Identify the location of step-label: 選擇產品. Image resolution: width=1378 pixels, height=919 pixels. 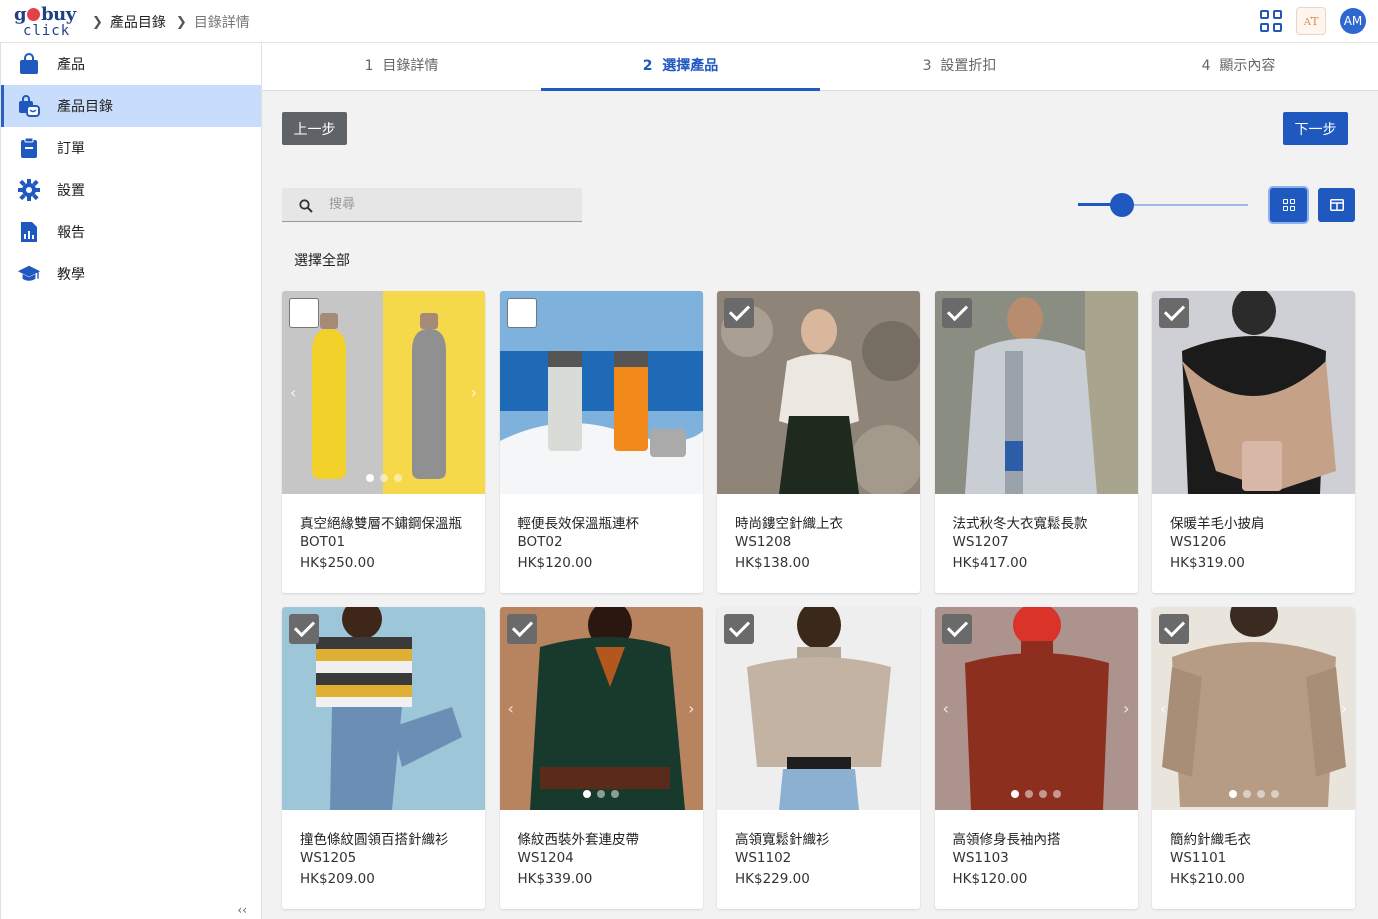
(690, 66).